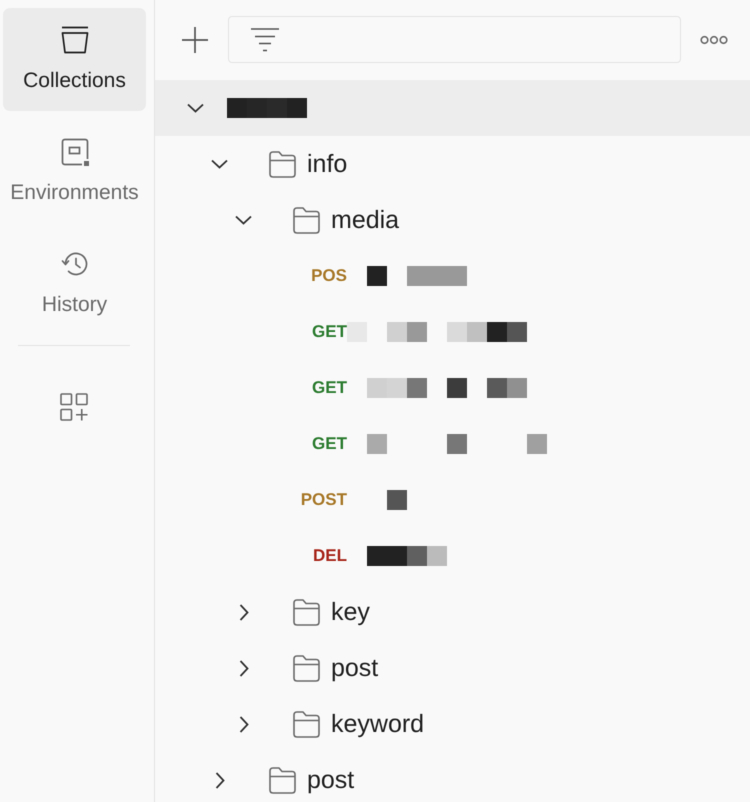 The width and height of the screenshot is (750, 802). Describe the element at coordinates (74, 407) in the screenshot. I see `grid-plus-icon` at that location.